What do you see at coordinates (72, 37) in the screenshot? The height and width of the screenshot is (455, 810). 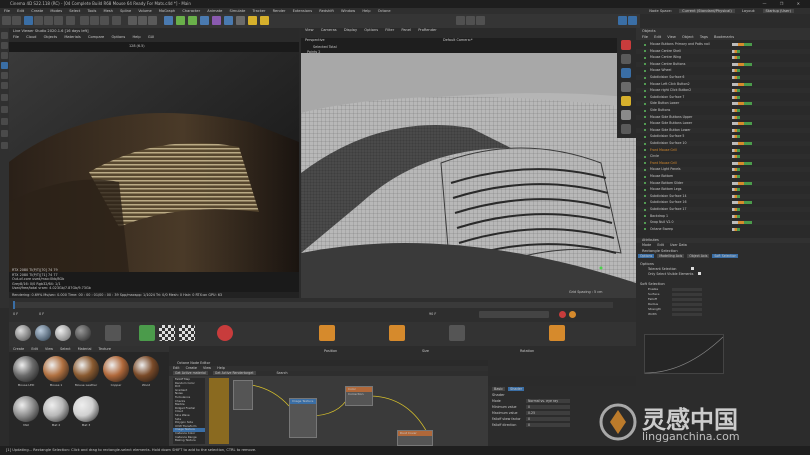 I see `lv-menu-materials: Materials` at bounding box center [72, 37].